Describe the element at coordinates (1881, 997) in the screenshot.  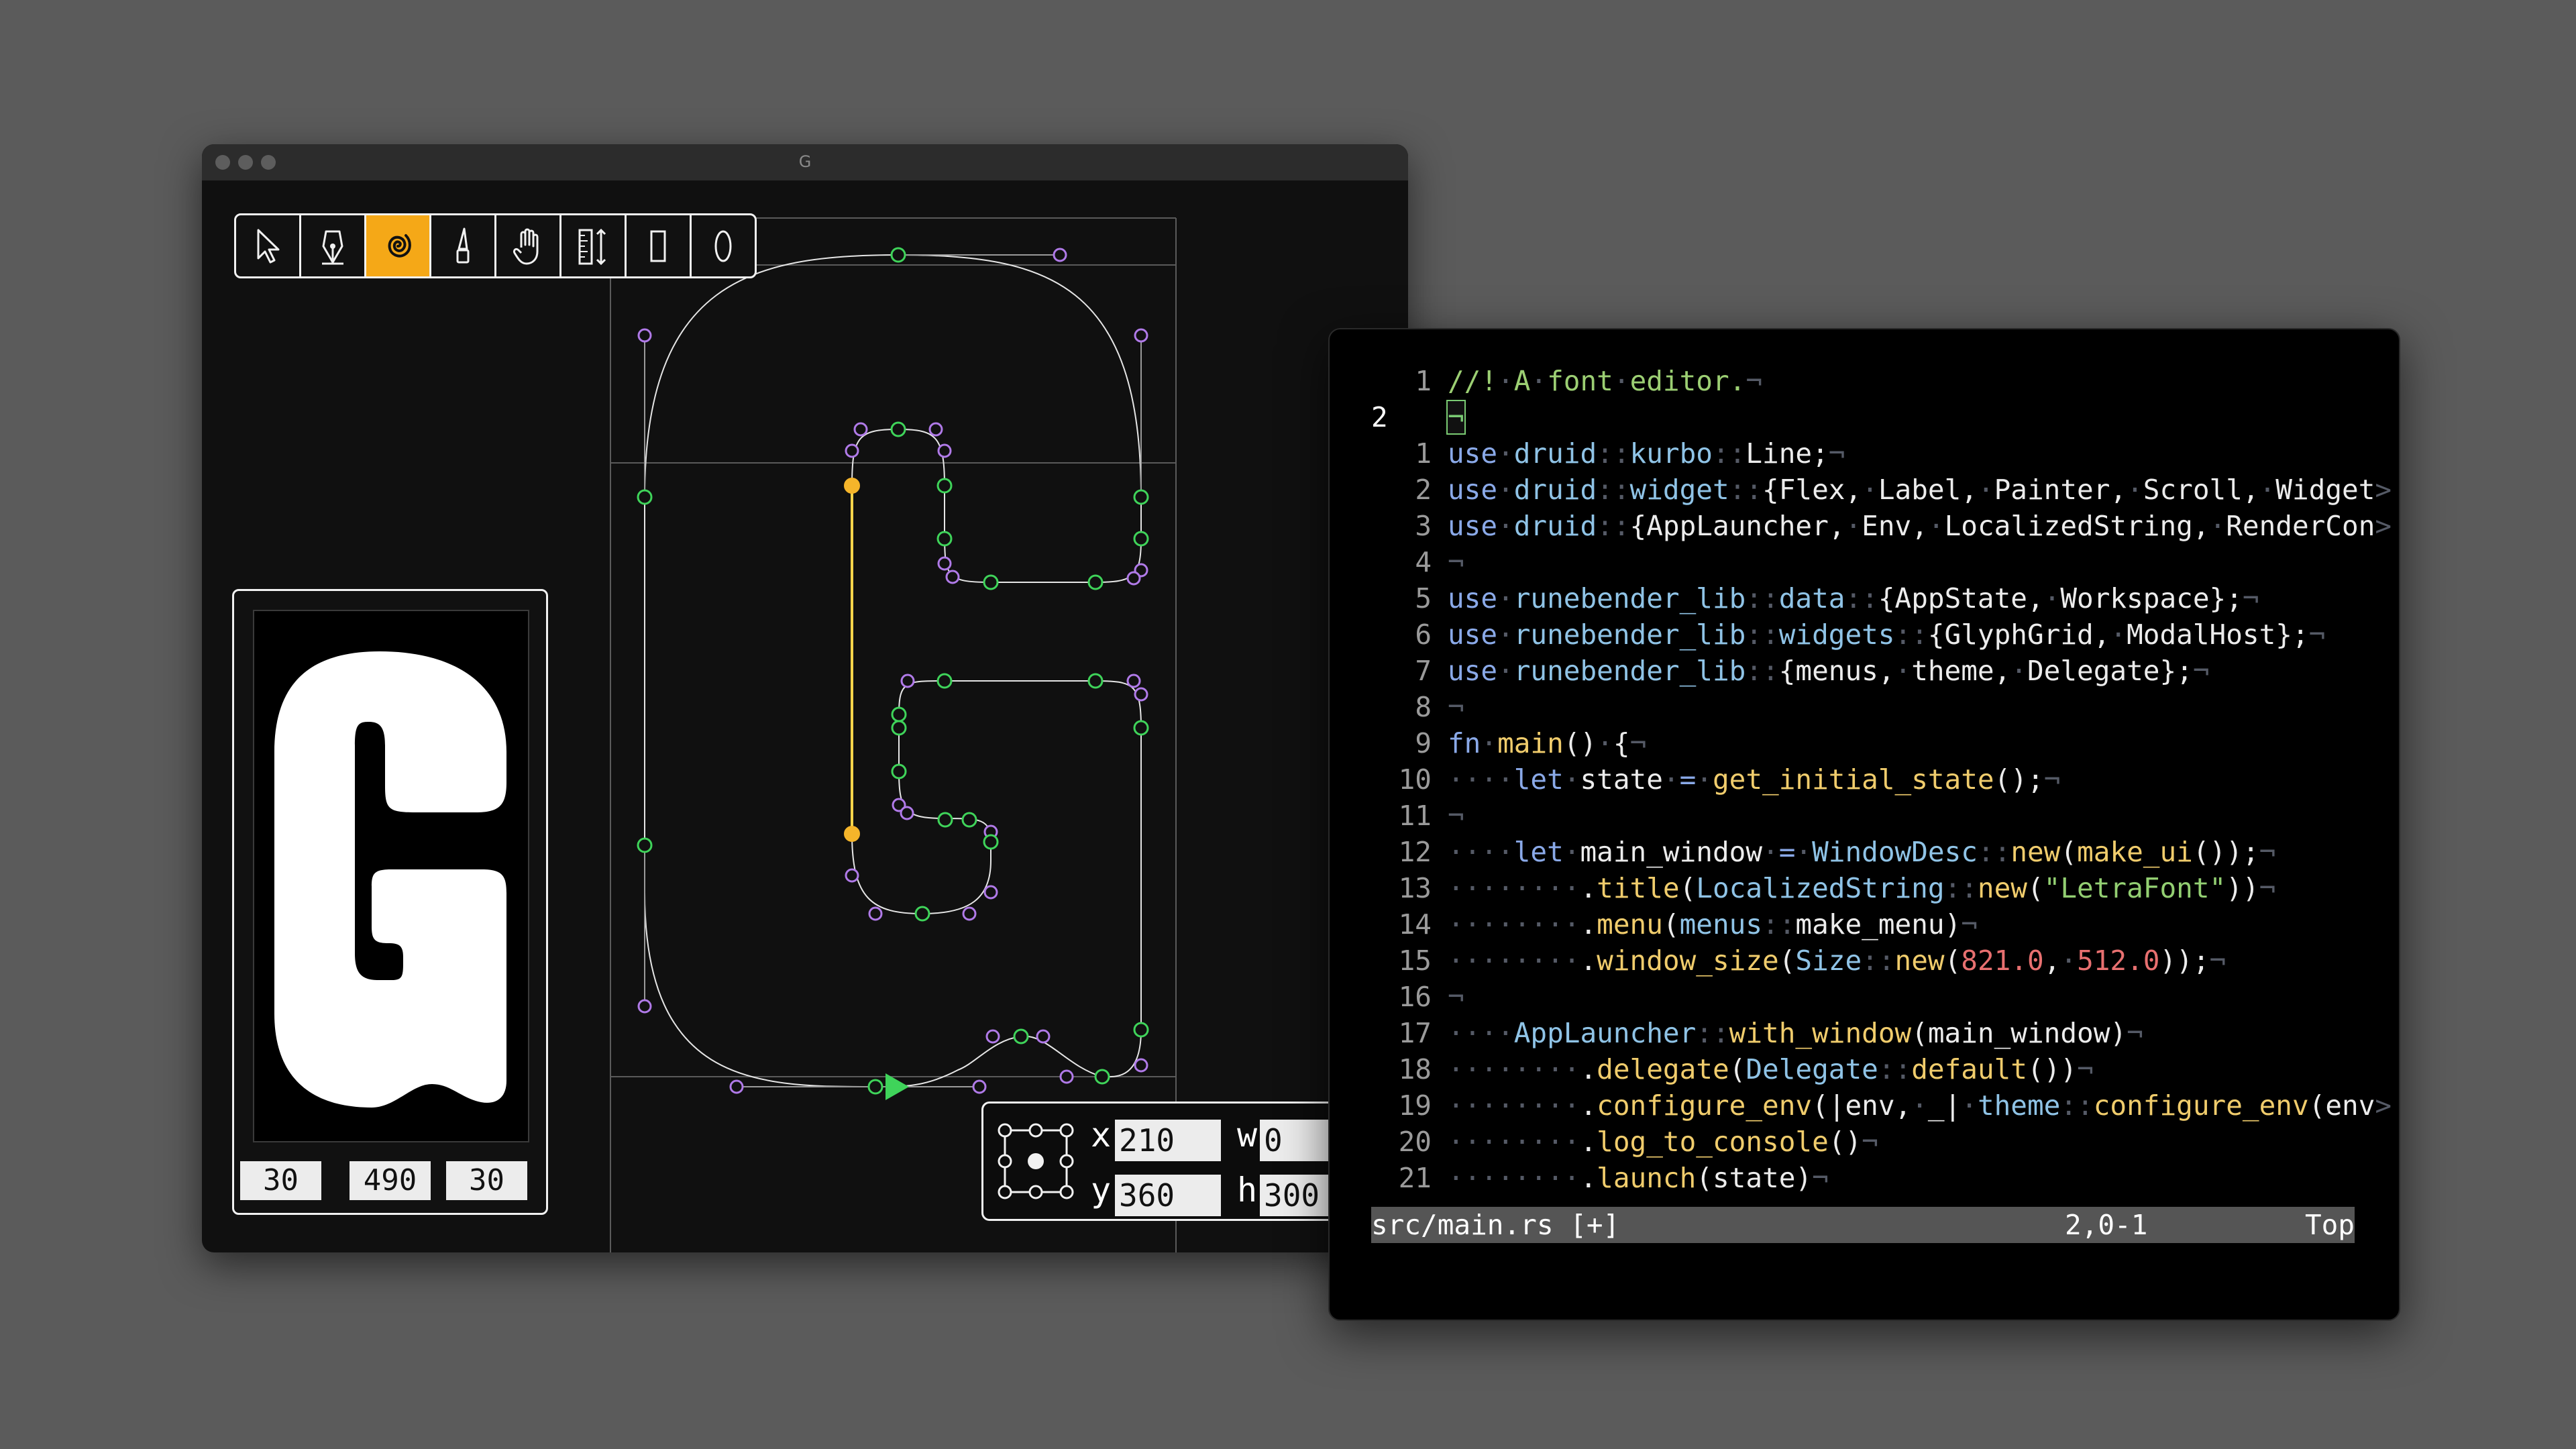
I see `code-line: 16 ¬` at that location.